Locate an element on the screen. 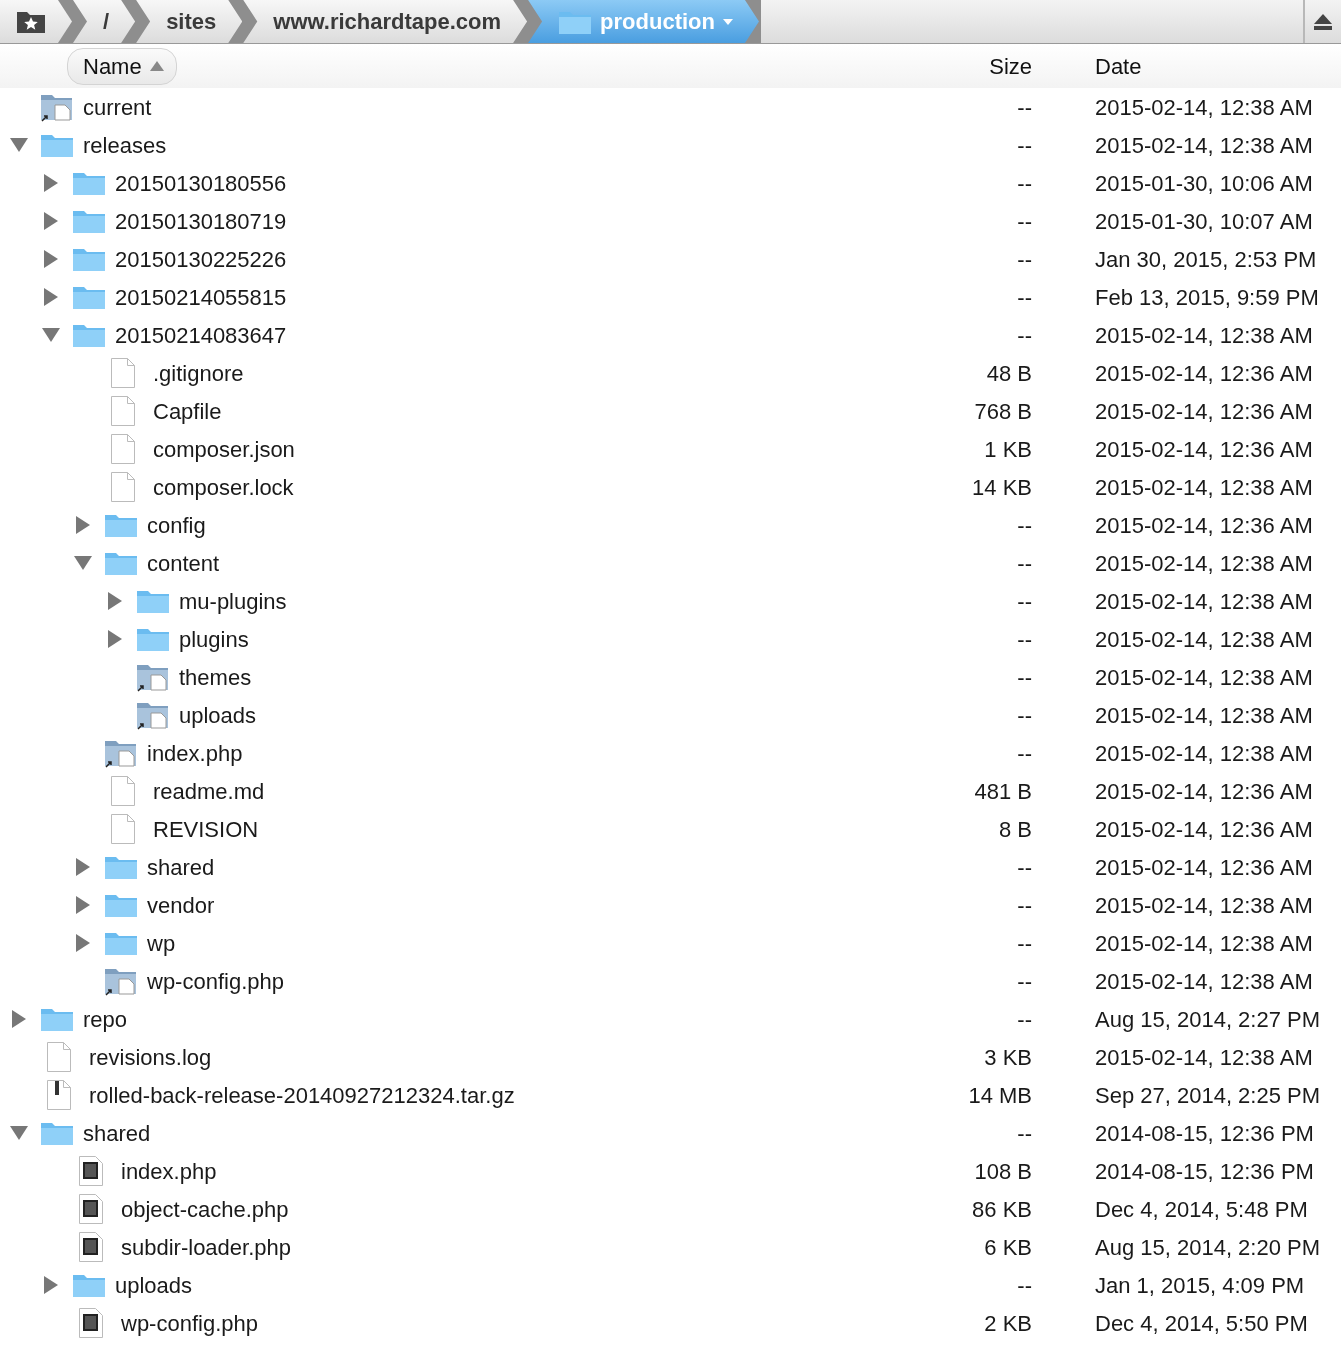 This screenshot has height=1350, width=1341. file-name: 20150130180719 is located at coordinates (201, 221).